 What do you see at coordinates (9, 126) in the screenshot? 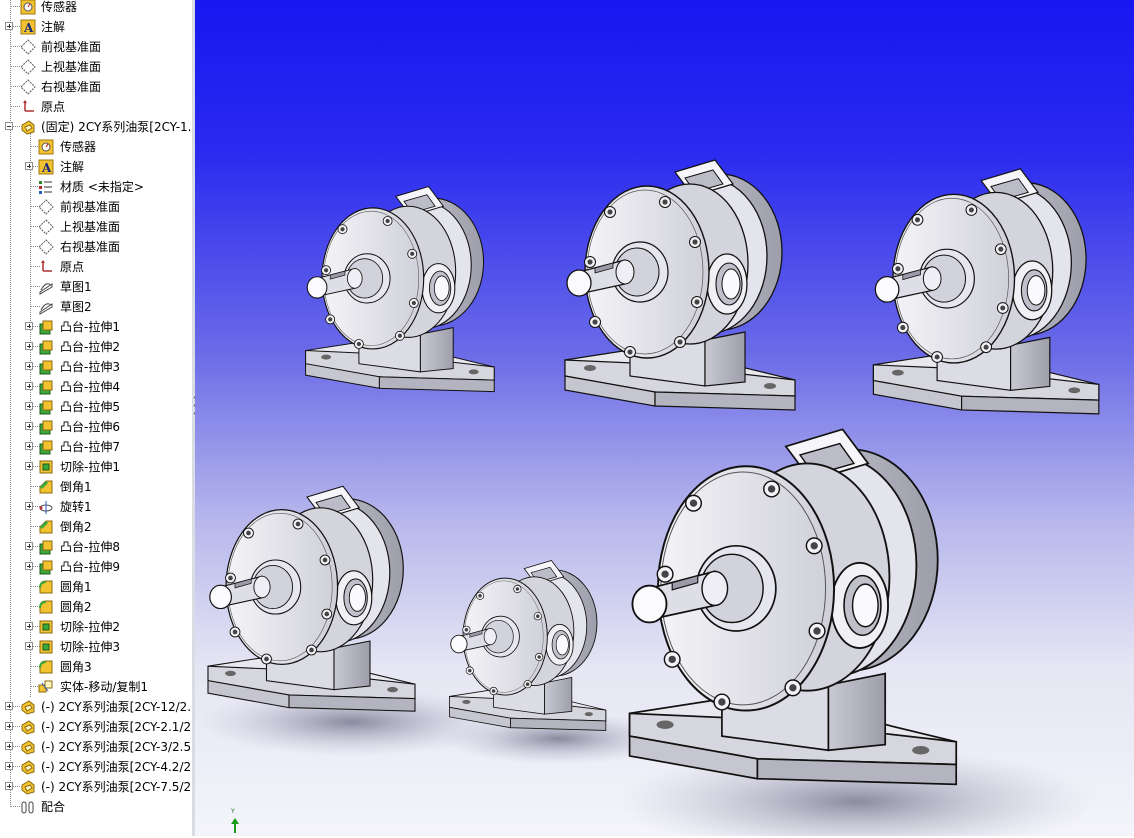
I see `collapse-minus-icon` at bounding box center [9, 126].